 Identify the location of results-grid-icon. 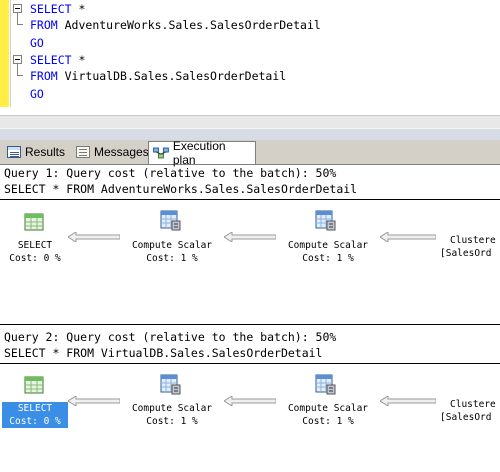
(14, 152).